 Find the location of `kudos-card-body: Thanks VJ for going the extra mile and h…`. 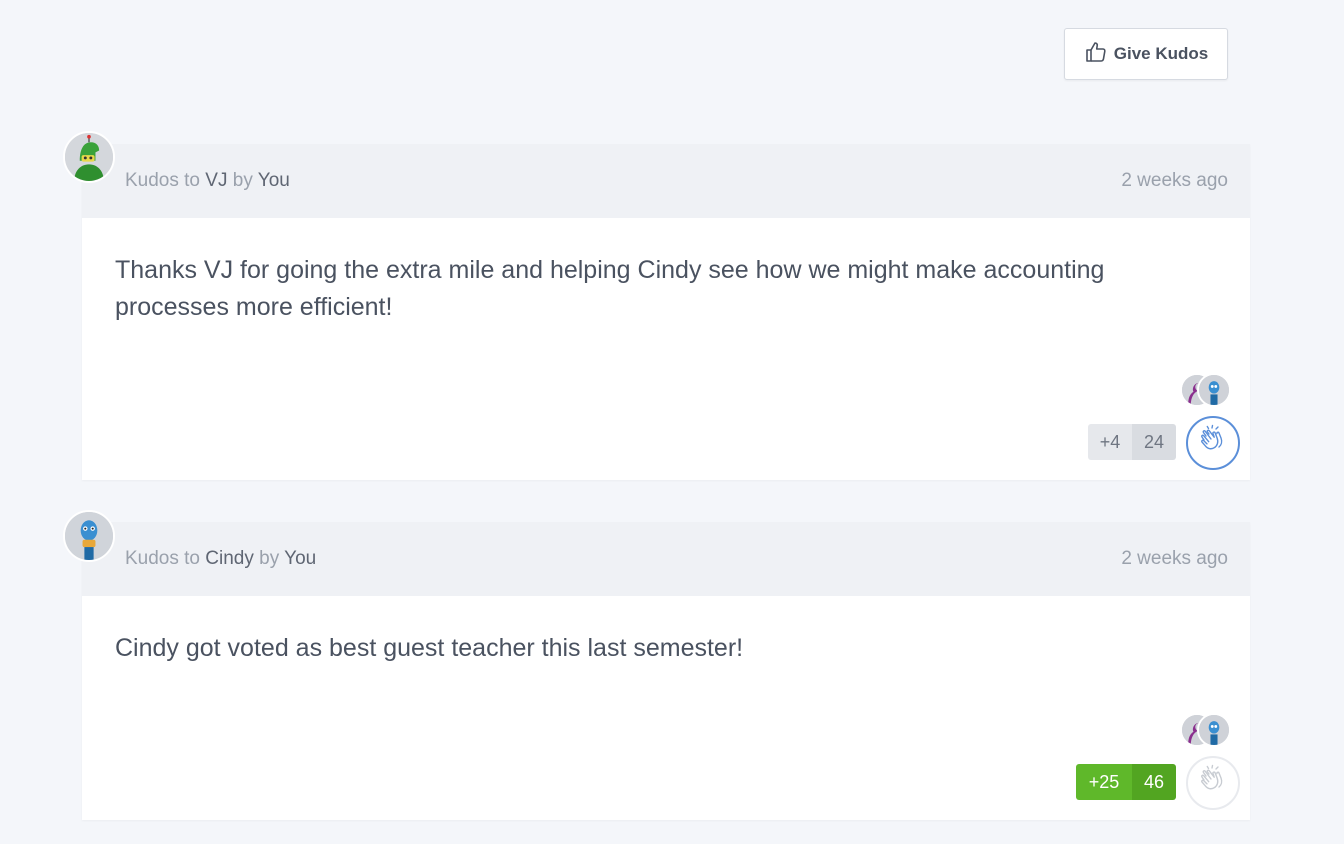

kudos-card-body: Thanks VJ for going the extra mile and h… is located at coordinates (666, 272).